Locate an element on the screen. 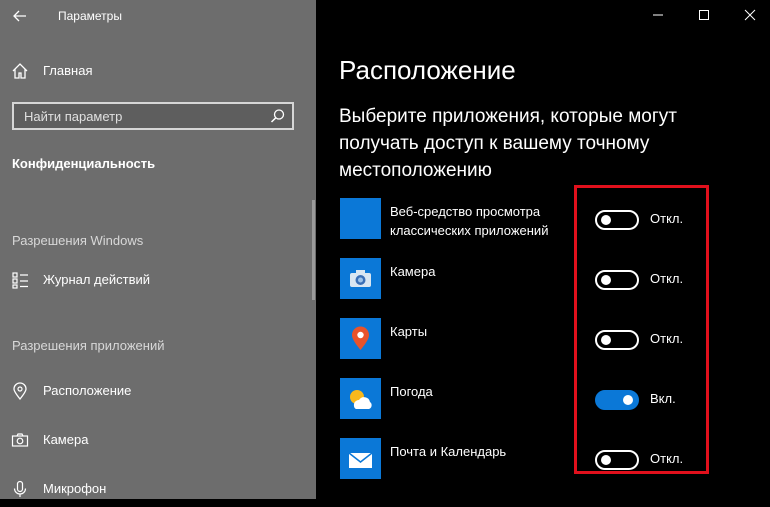 This screenshot has width=770, height=507. nav-activity-history-label: Журнал действий is located at coordinates (97, 279).